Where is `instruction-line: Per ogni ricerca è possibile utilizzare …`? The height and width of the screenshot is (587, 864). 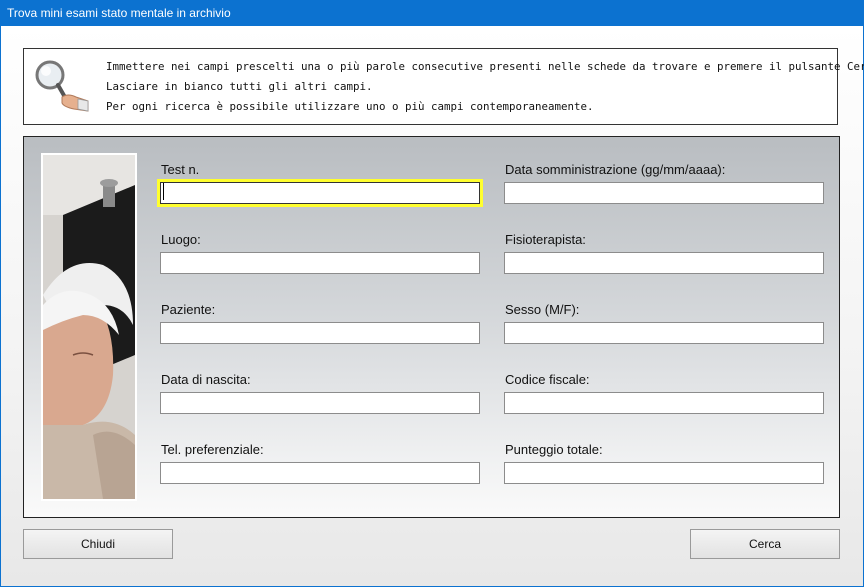 instruction-line: Per ogni ricerca è possibile utilizzare … is located at coordinates (350, 106).